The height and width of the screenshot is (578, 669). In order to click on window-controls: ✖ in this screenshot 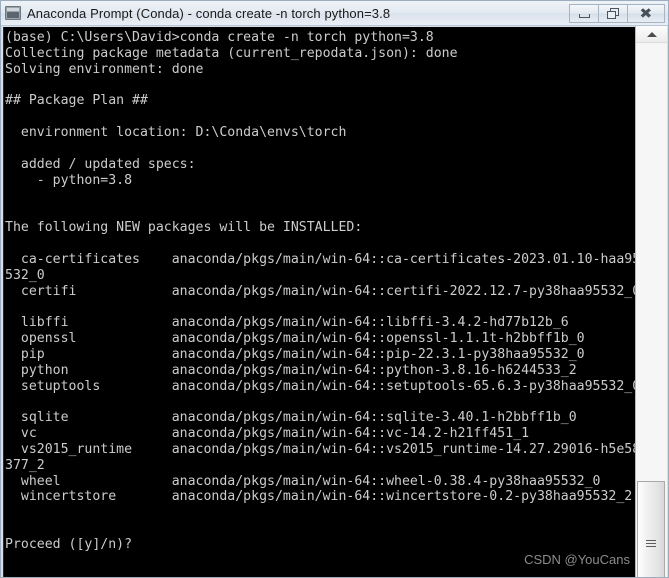, I will do `click(617, 13)`.